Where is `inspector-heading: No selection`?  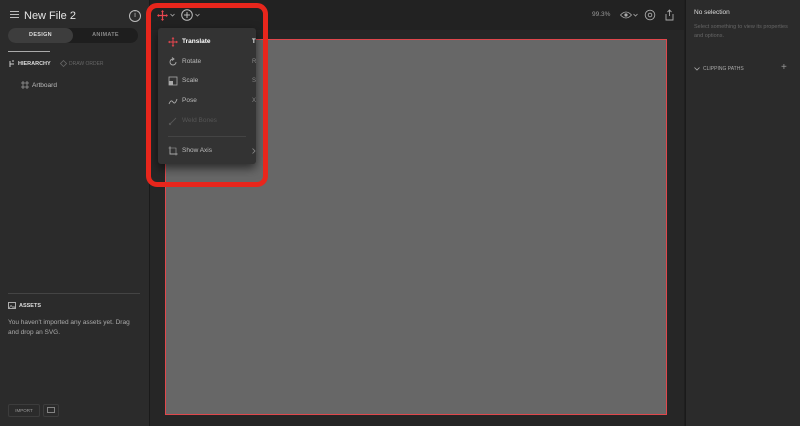
inspector-heading: No selection is located at coordinates (712, 12).